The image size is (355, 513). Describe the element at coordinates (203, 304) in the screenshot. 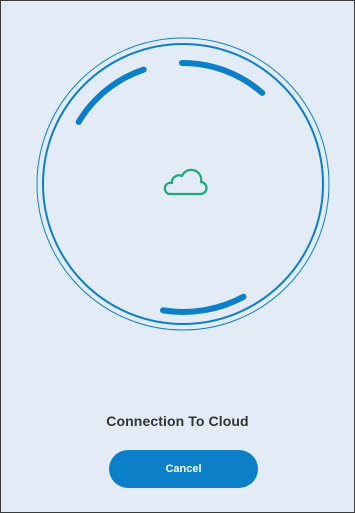

I see `spinner-arc-bottom` at that location.